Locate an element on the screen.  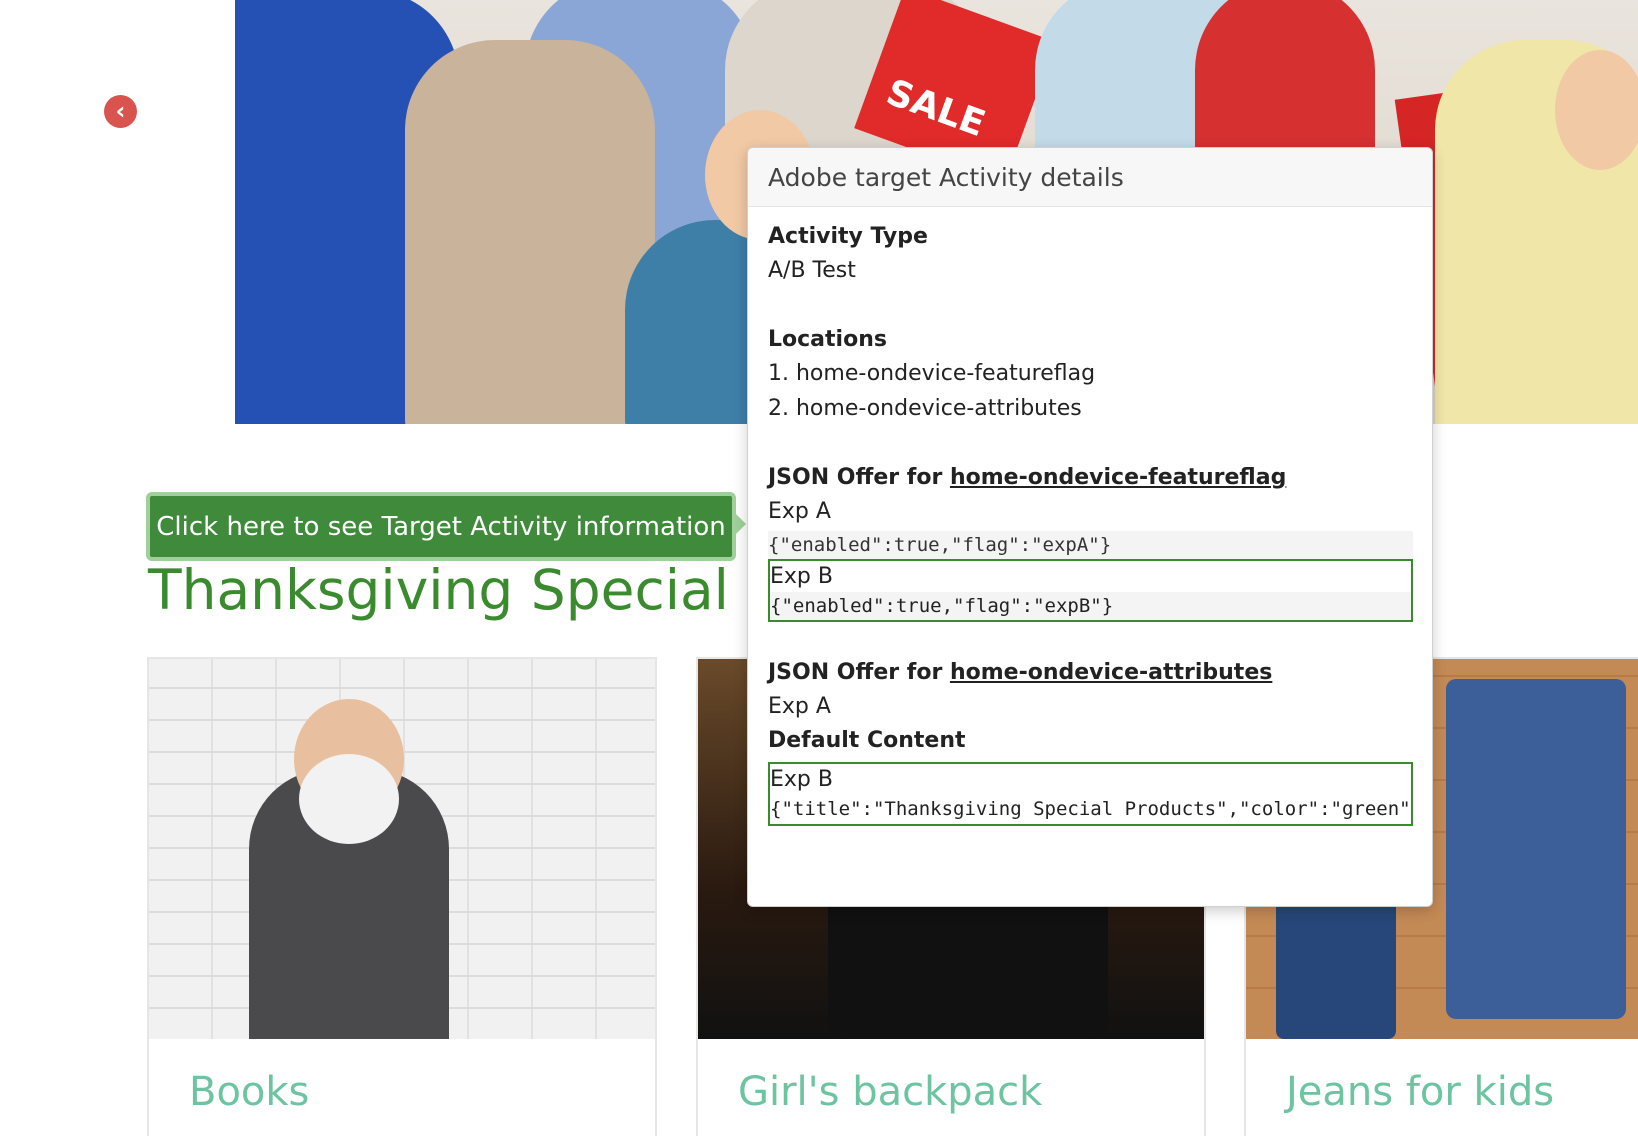
location-item: 1. home-ondevice-featureflag is located at coordinates (932, 373).